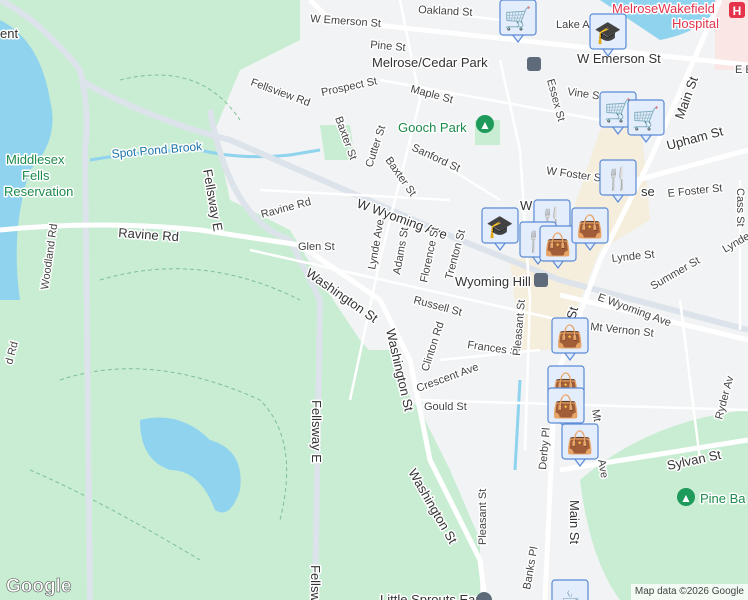 The width and height of the screenshot is (748, 600). Describe the element at coordinates (740, 207) in the screenshot. I see `street-label: Cass St` at that location.